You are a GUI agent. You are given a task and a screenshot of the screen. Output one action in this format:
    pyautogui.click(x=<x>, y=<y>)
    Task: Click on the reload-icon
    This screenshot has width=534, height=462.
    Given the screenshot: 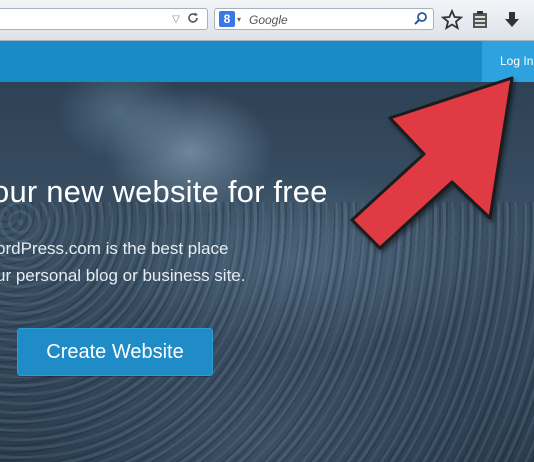 What is the action you would take?
    pyautogui.click(x=193, y=19)
    